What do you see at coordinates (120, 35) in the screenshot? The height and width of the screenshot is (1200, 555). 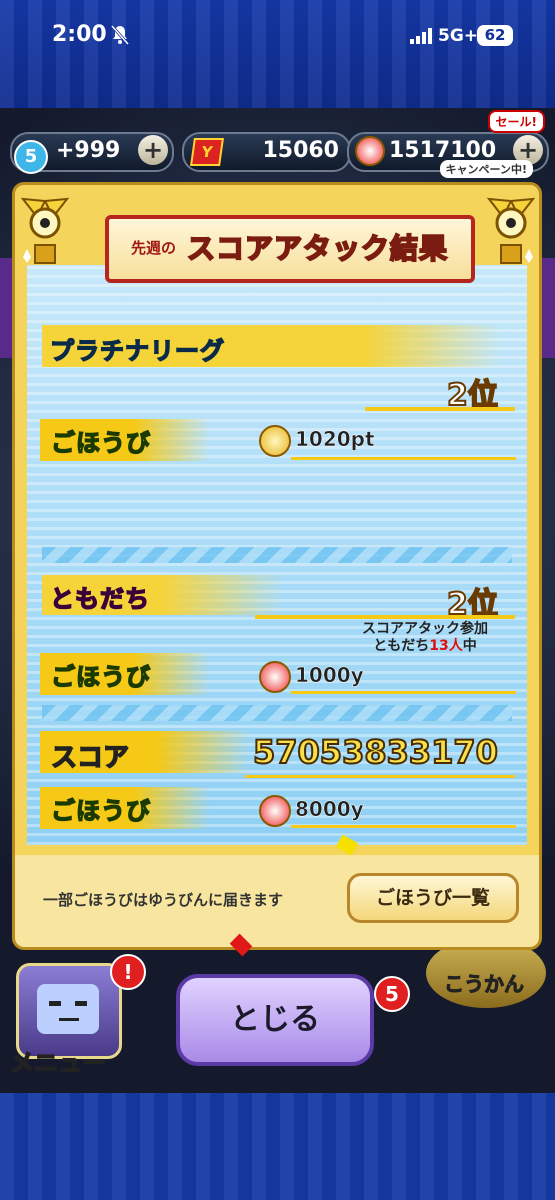 I see `bell-off-icon` at bounding box center [120, 35].